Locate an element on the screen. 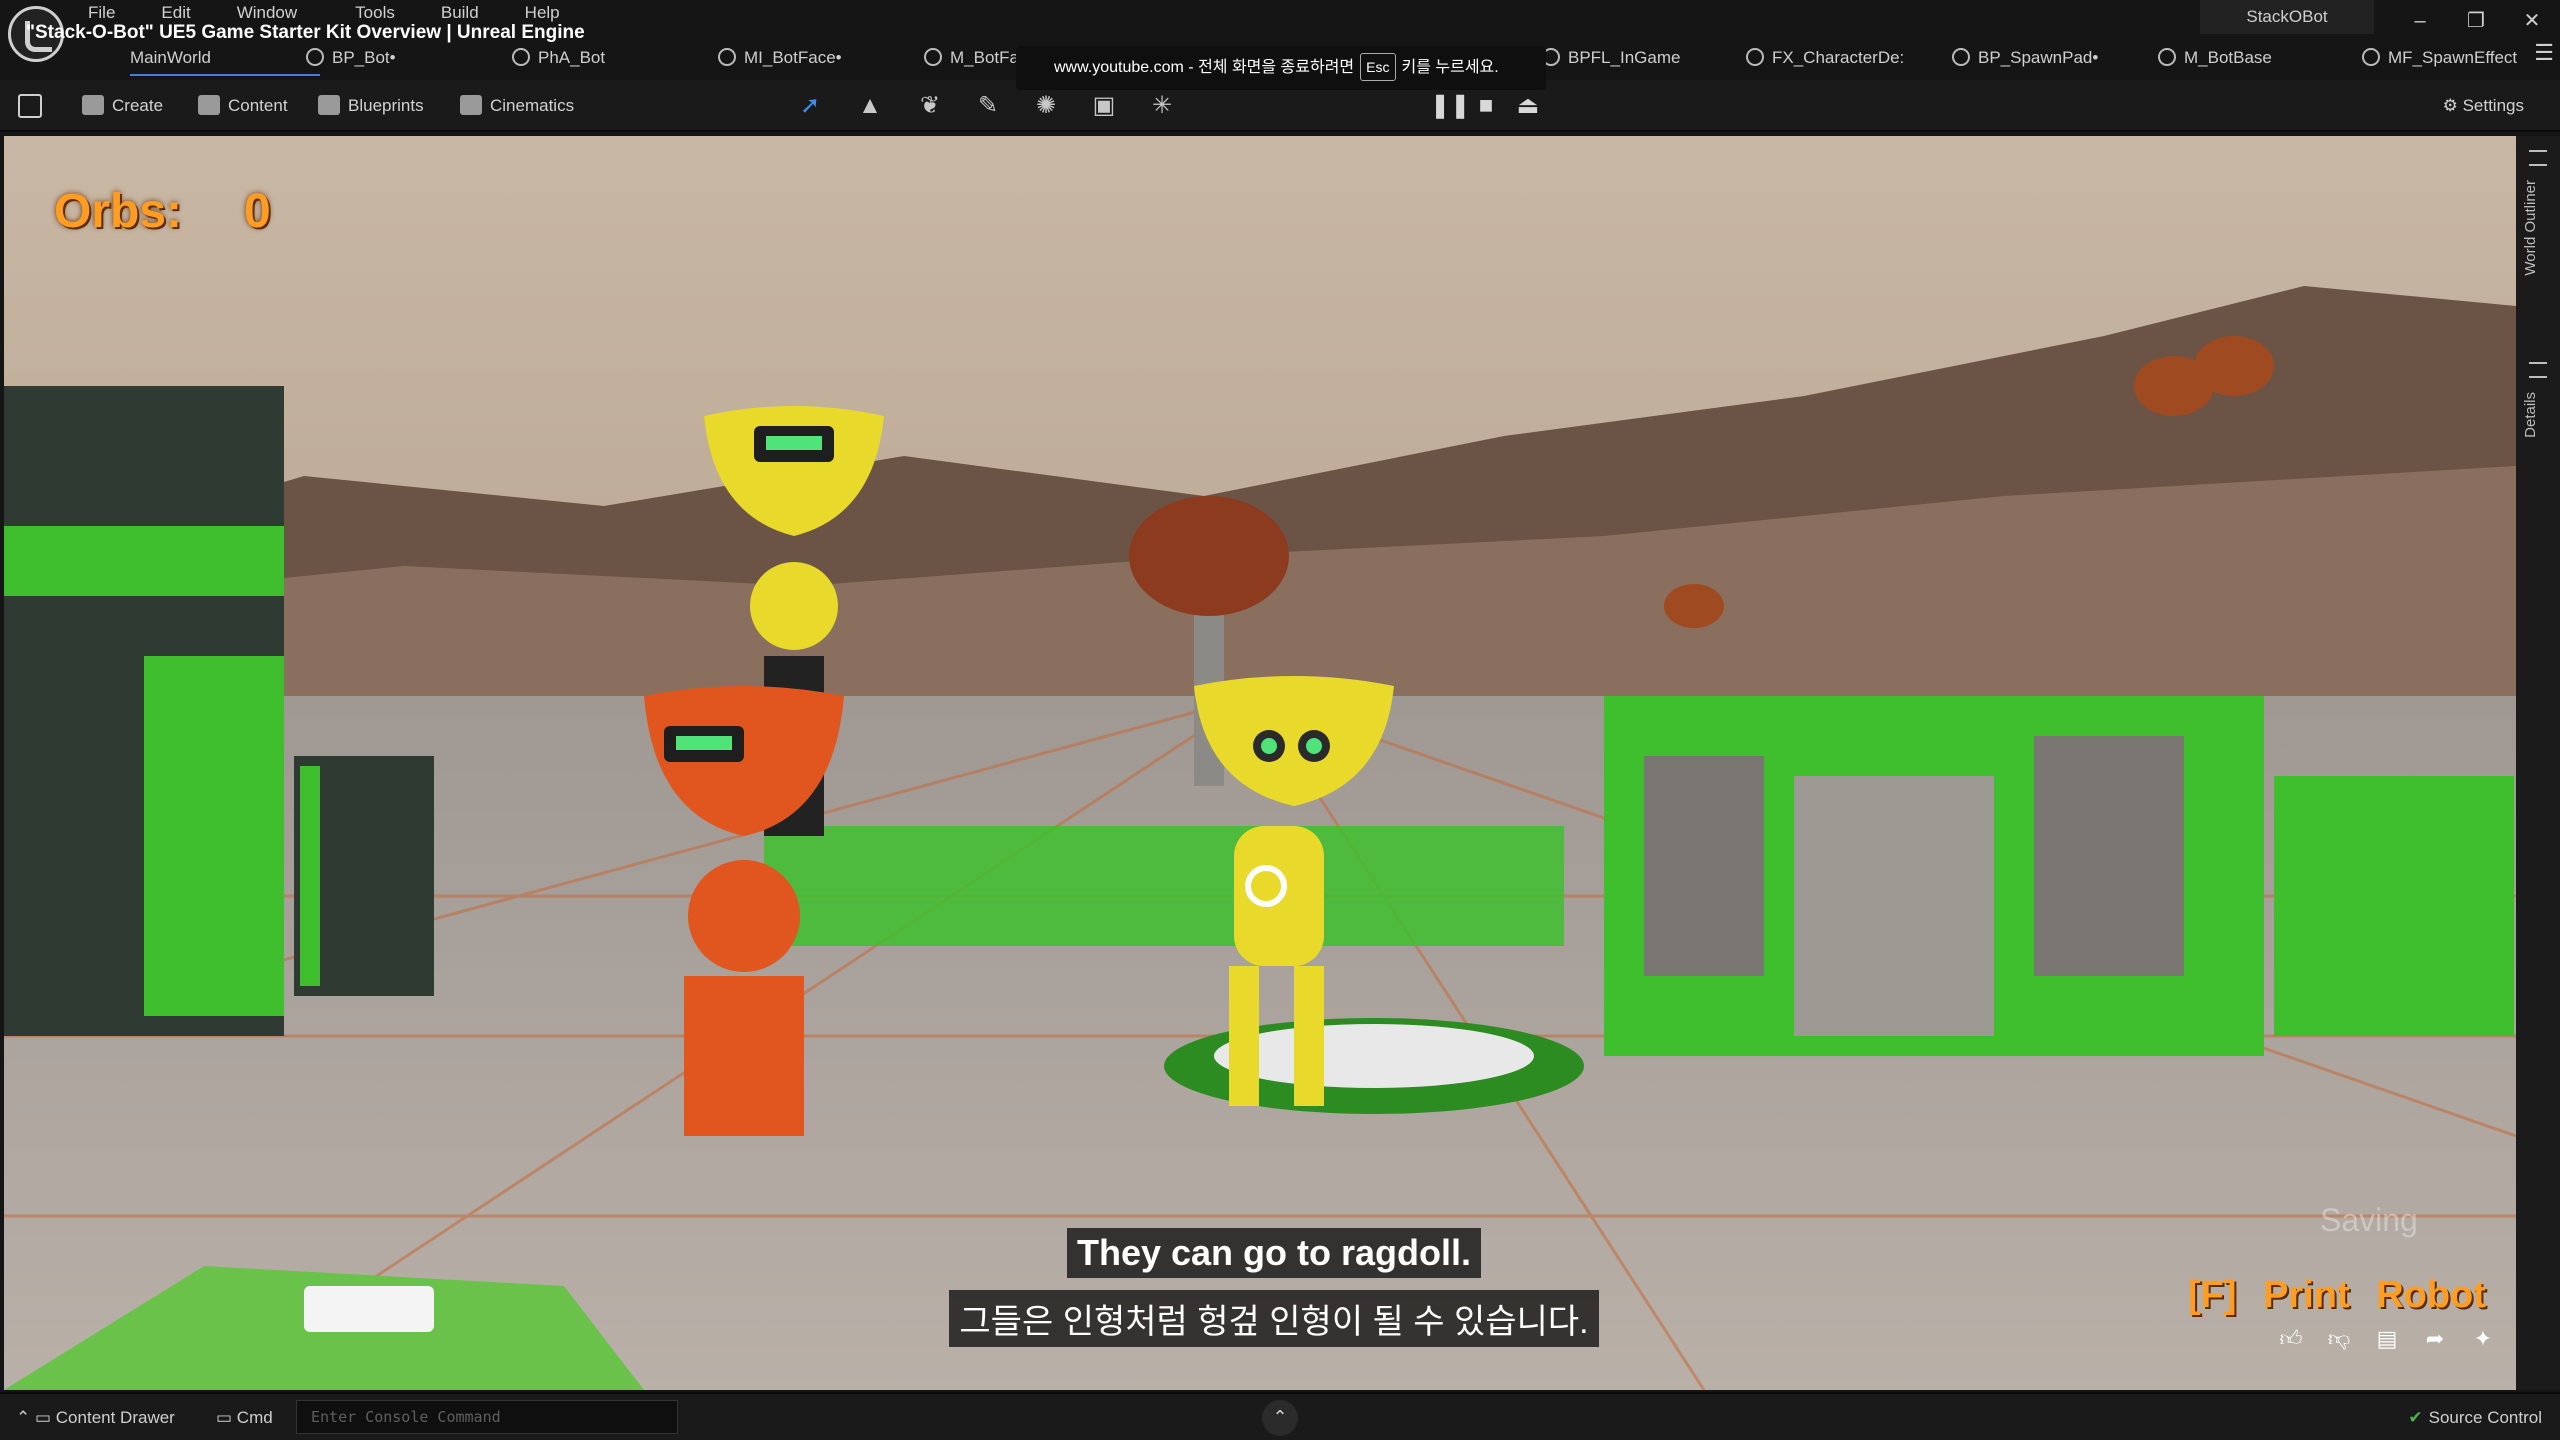 Image resolution: width=2560 pixels, height=1440 pixels. video-actions: 👍︎ 👎︎ ▤ ➦ ✦ ⋯ is located at coordinates (2396, 1339).